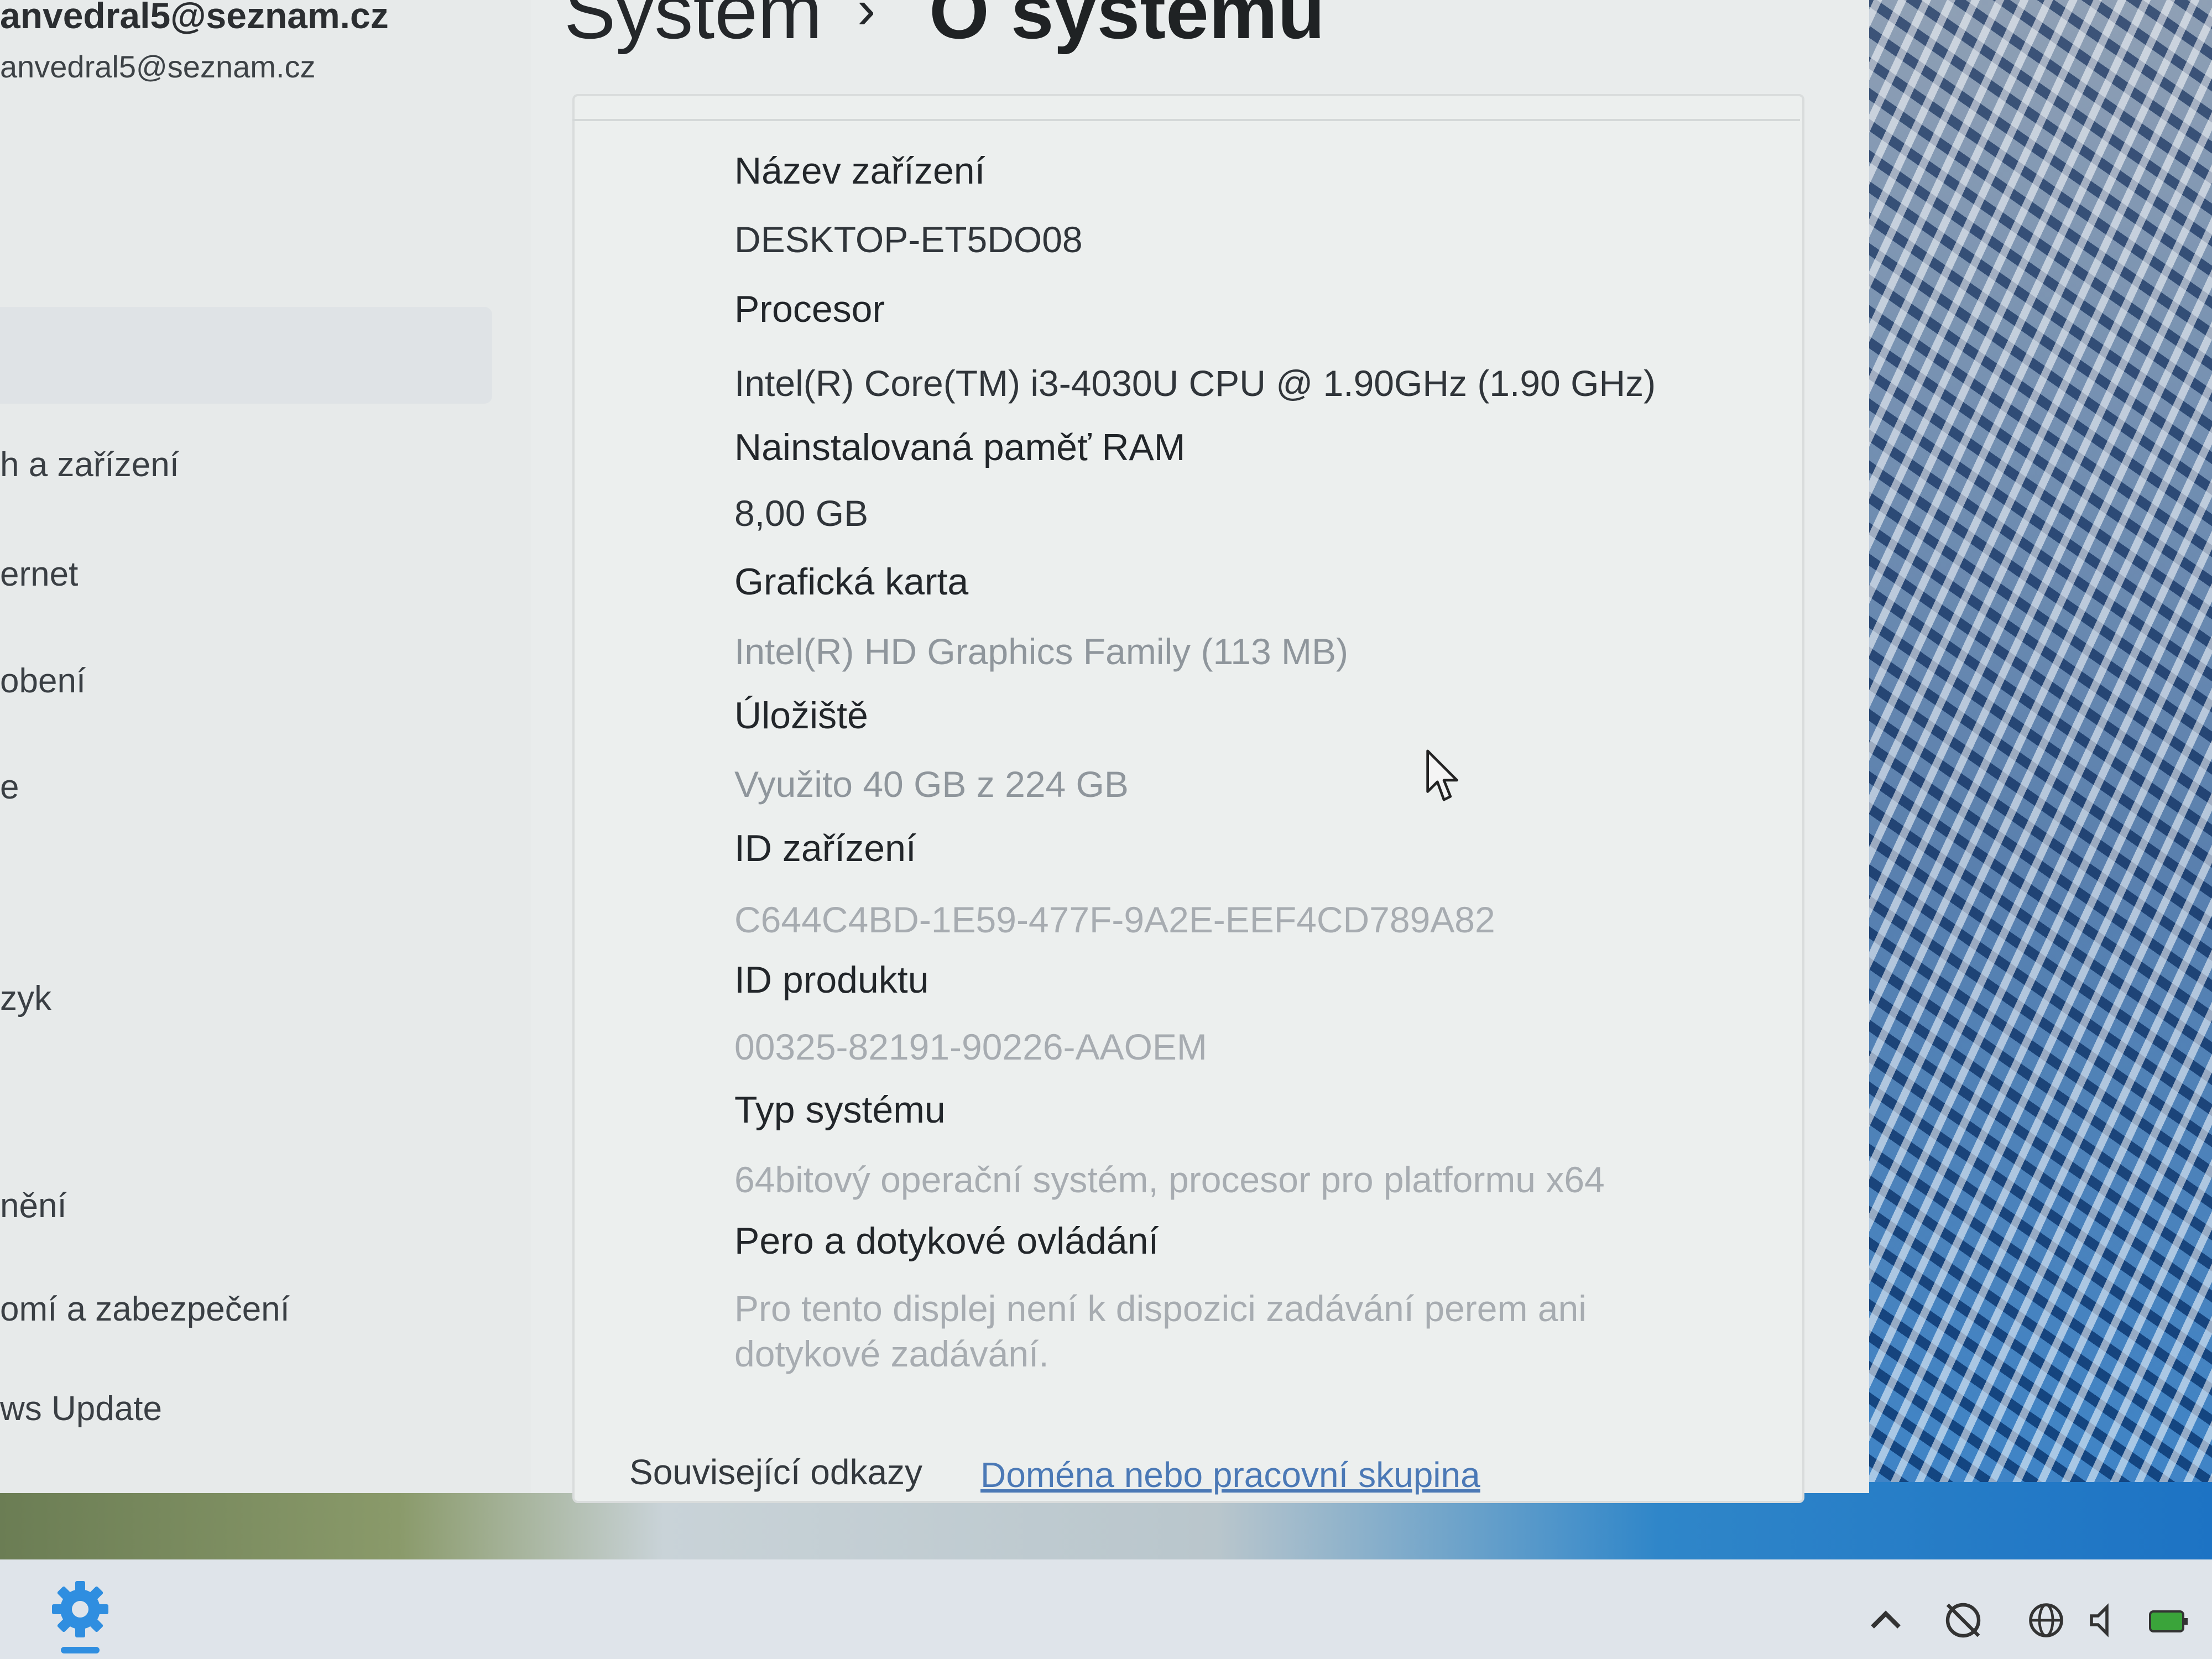 This screenshot has height=1659, width=2212. What do you see at coordinates (832, 980) in the screenshot?
I see `product-id-label: ID produktu` at bounding box center [832, 980].